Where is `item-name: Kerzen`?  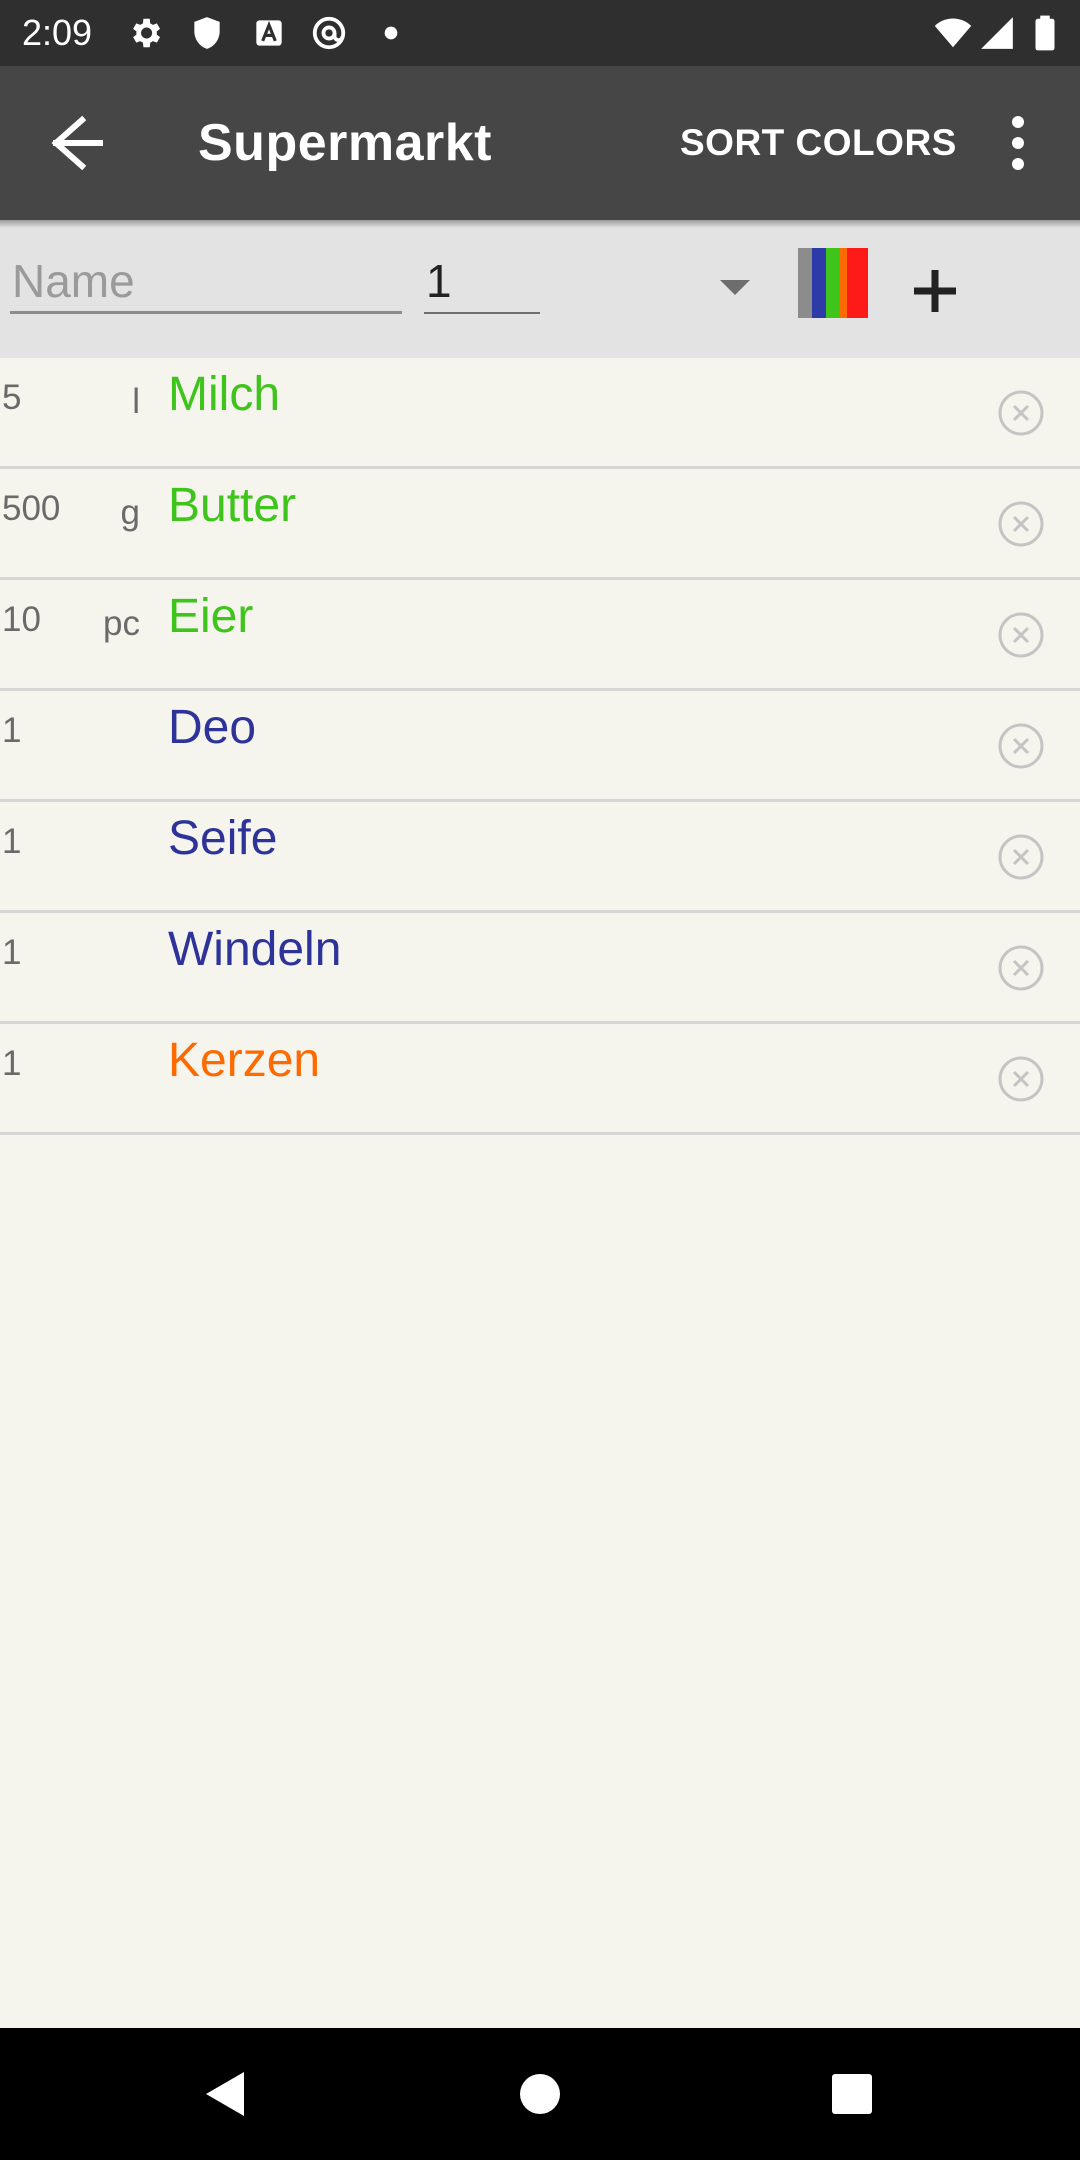 item-name: Kerzen is located at coordinates (244, 1060).